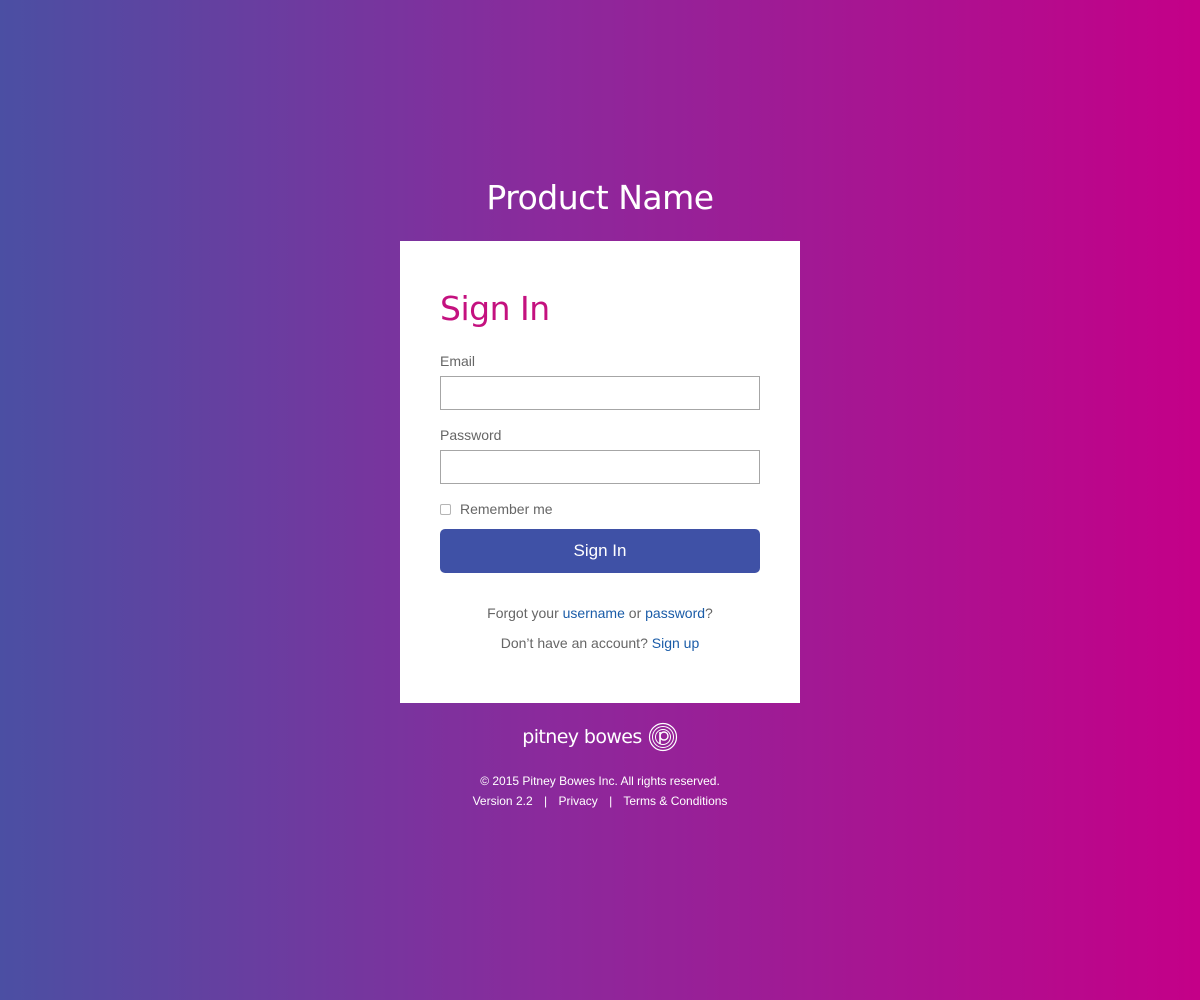 The width and height of the screenshot is (1200, 1000). Describe the element at coordinates (709, 613) in the screenshot. I see `forgot-suffix-text: ?` at that location.